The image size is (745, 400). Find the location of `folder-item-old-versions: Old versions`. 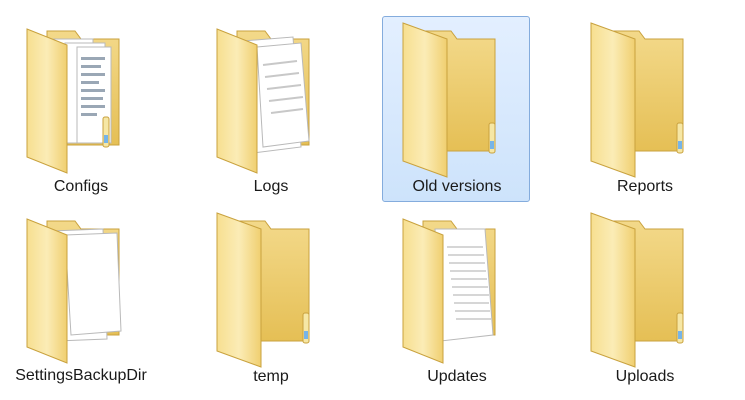

folder-item-old-versions: Old versions is located at coordinates (456, 109).